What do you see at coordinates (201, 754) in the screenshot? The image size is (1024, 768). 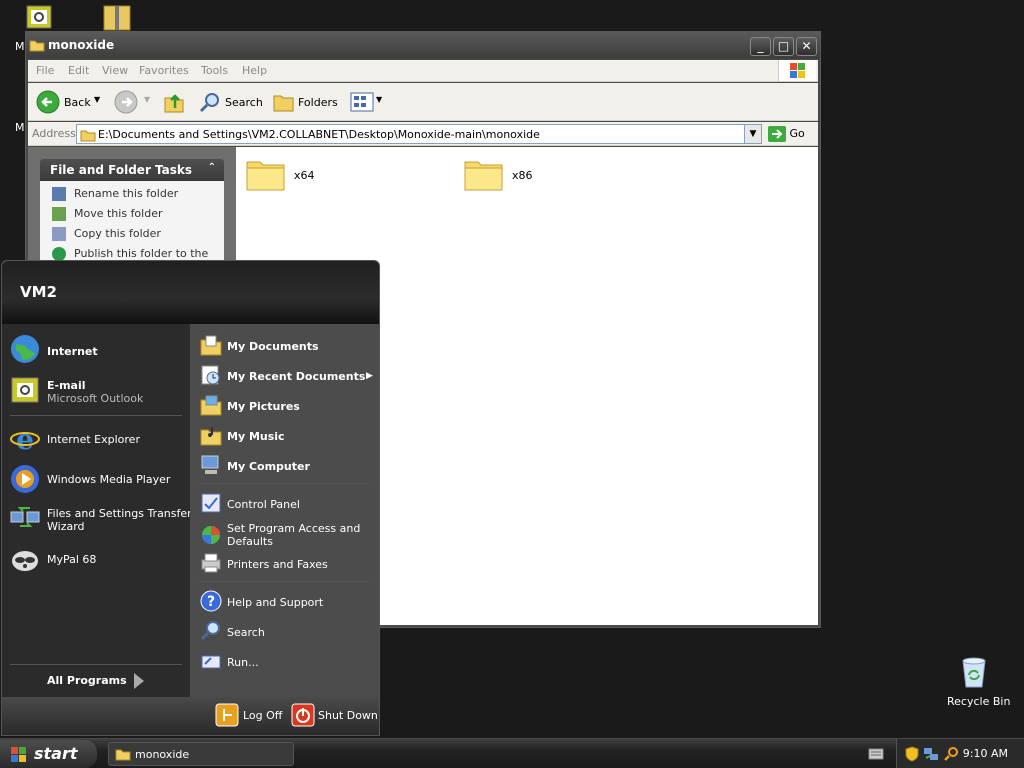 I see `taskbar-button-monoxide: monoxide` at bounding box center [201, 754].